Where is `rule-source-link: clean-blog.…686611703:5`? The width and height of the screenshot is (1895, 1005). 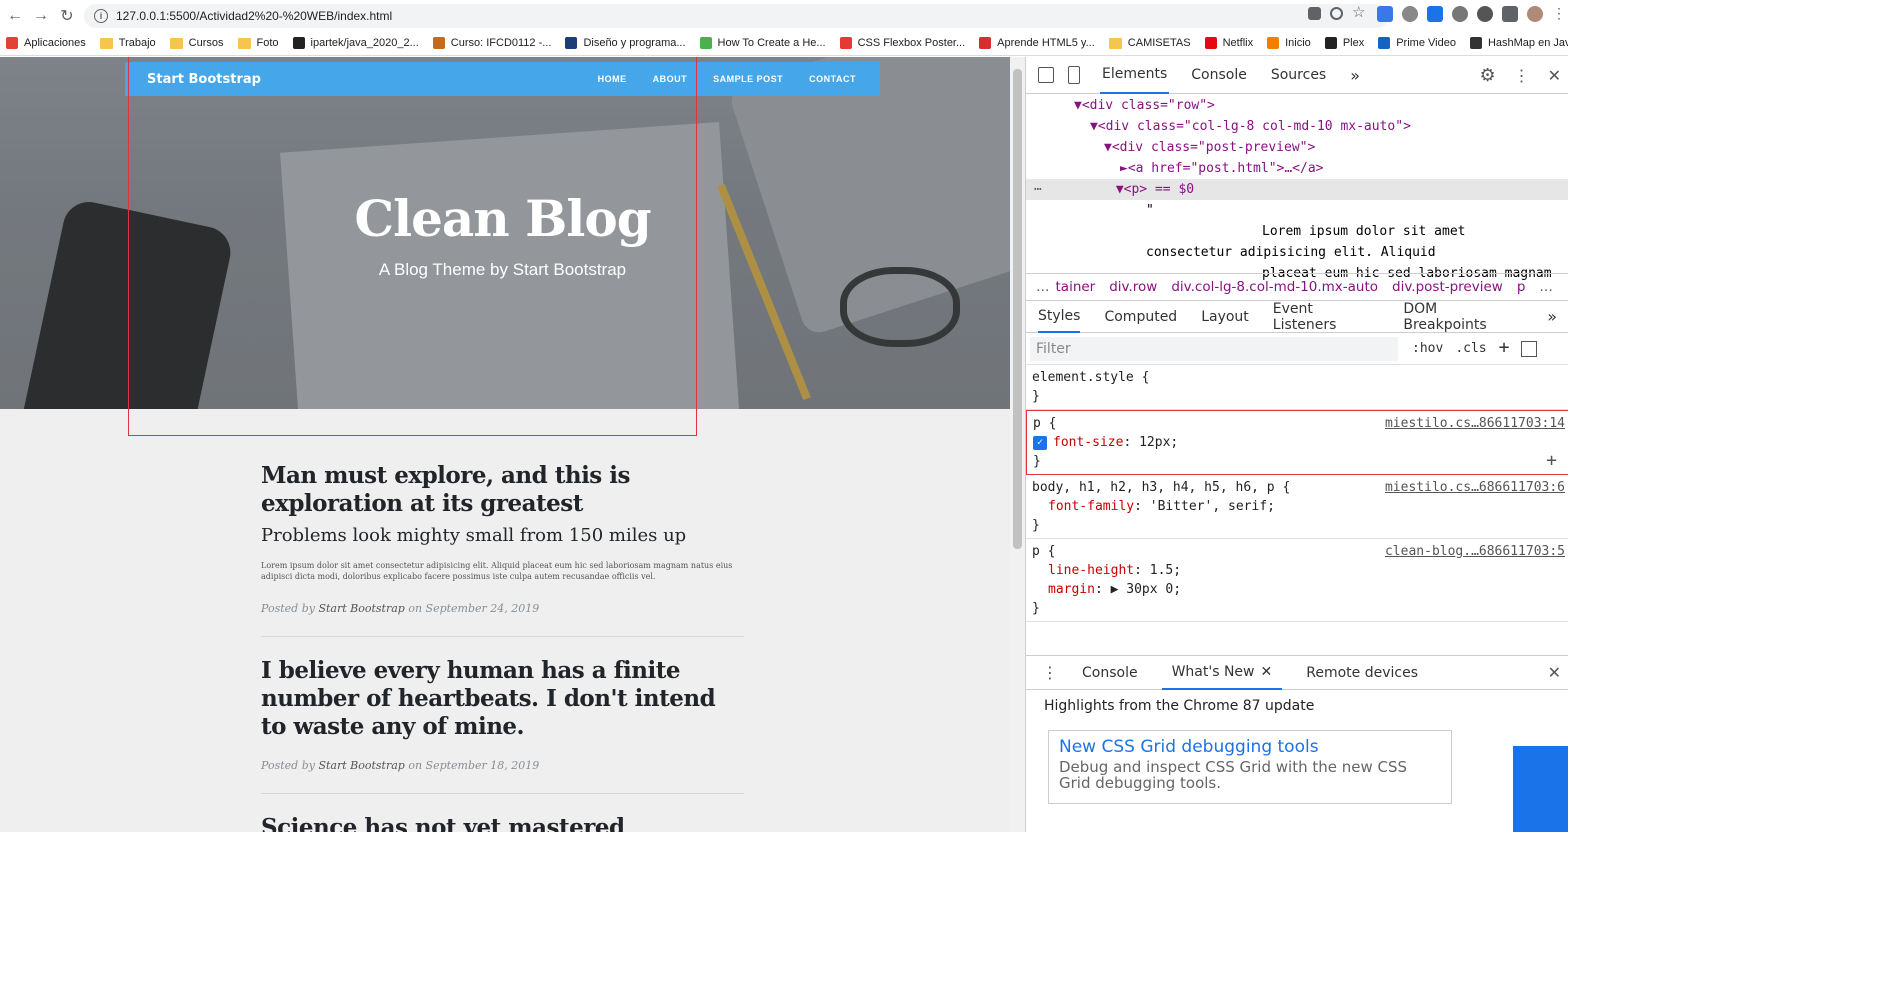 rule-source-link: clean-blog.…686611703:5 is located at coordinates (1475, 551).